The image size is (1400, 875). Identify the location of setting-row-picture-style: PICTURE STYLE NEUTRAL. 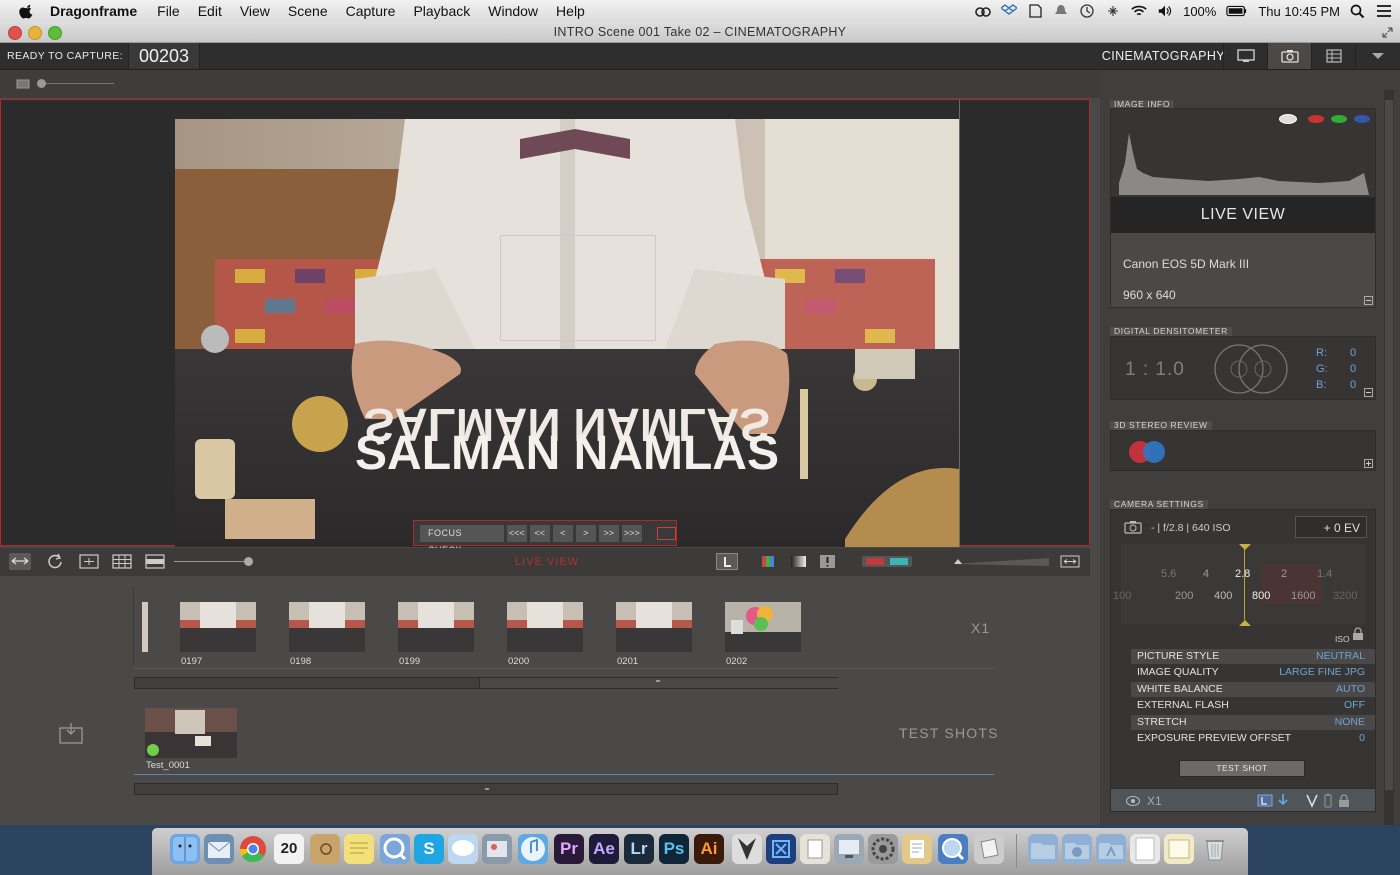
(1253, 656).